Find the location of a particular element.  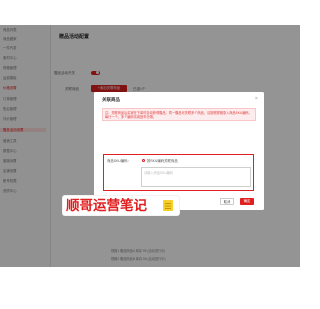

sku-textarea: 请输入商品SKU编码 is located at coordinates (196, 177).